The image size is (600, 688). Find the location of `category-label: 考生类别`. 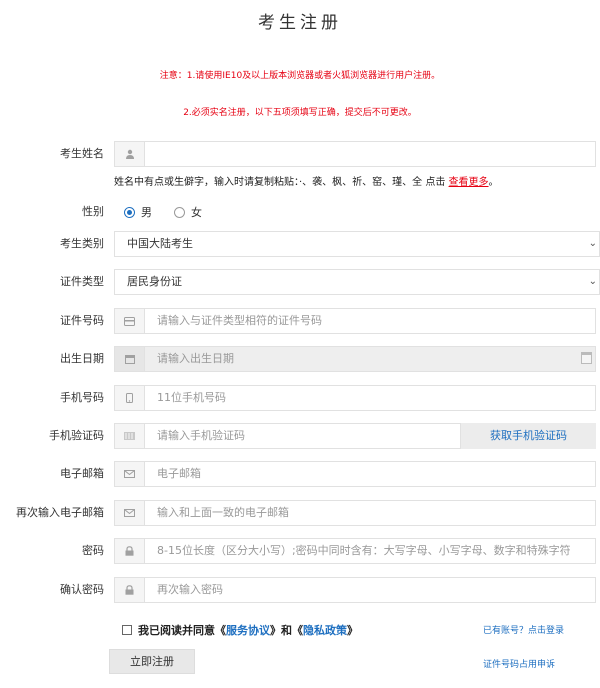

category-label: 考生类别 is located at coordinates (82, 243).